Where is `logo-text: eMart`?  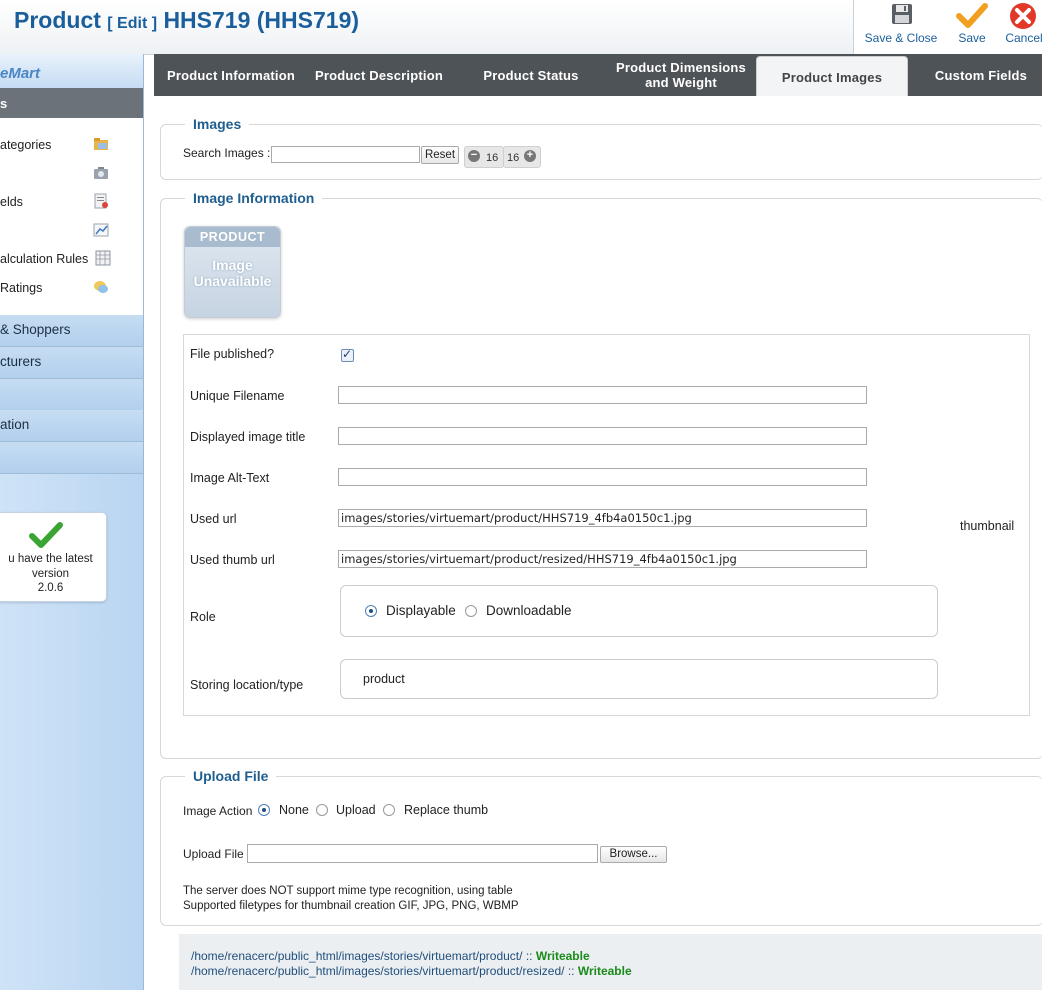
logo-text: eMart is located at coordinates (20, 73).